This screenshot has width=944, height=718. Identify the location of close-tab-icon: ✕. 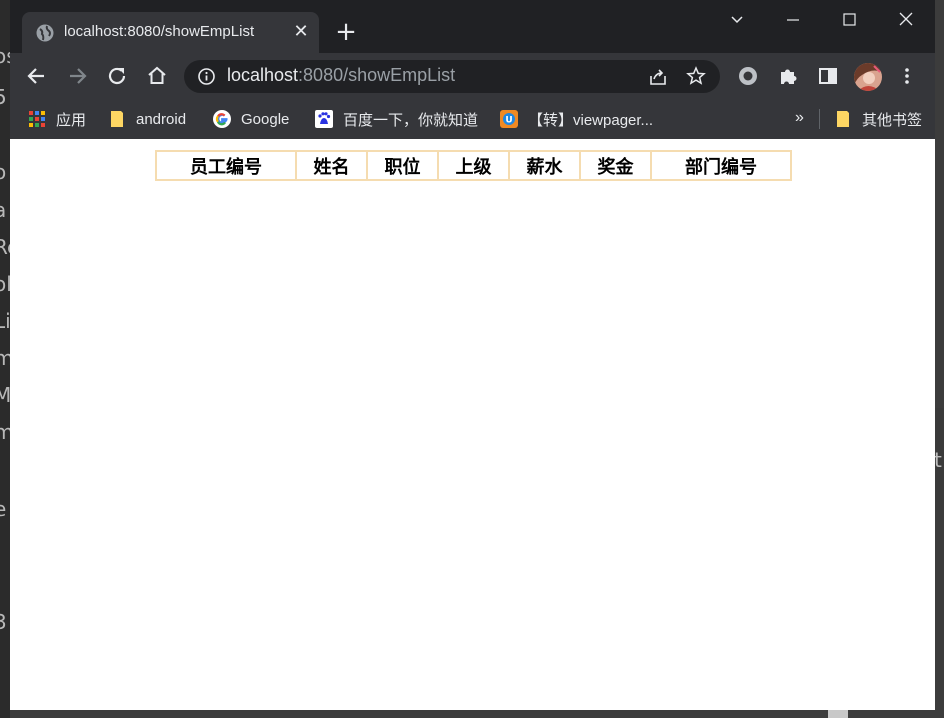
(301, 32).